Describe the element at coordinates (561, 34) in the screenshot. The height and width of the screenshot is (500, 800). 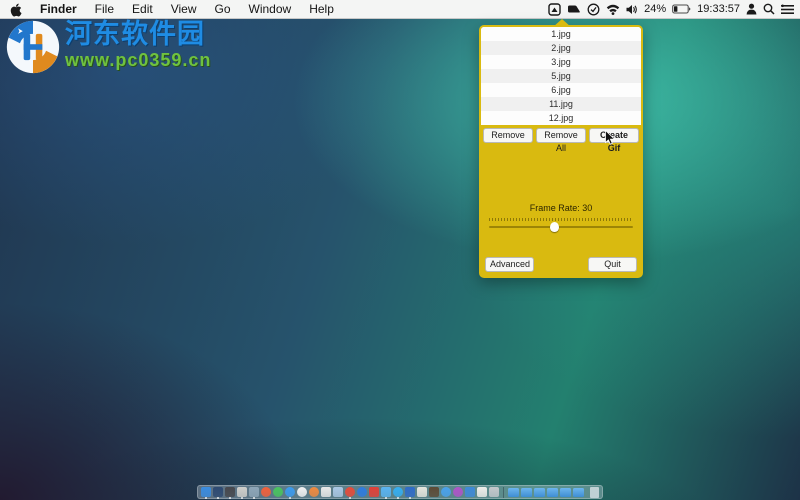
I see `file-row: 1.jpg` at that location.